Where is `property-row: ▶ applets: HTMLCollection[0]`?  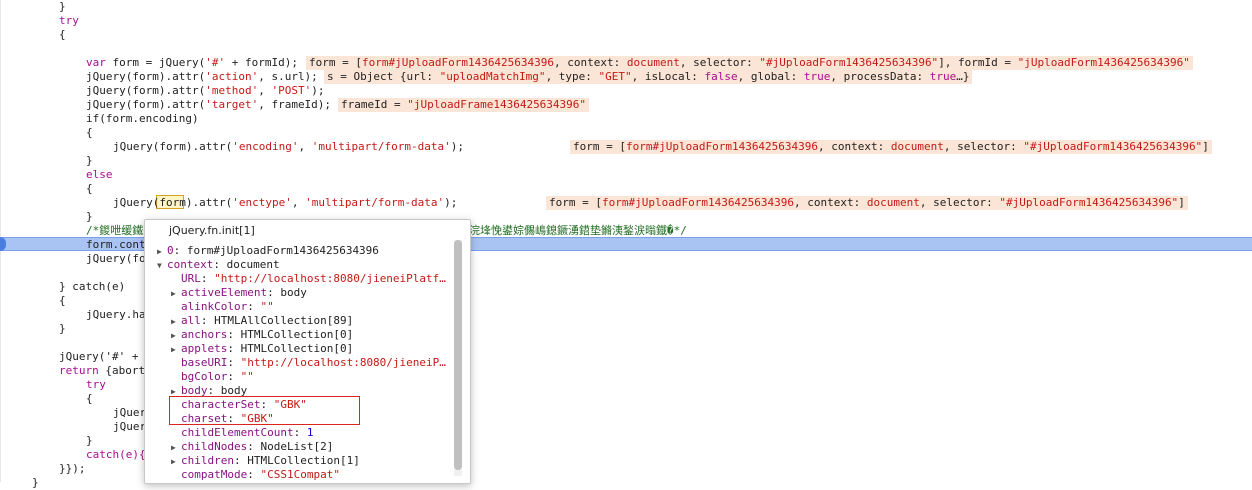
property-row: ▶ applets: HTMLCollection[0] is located at coordinates (262, 349).